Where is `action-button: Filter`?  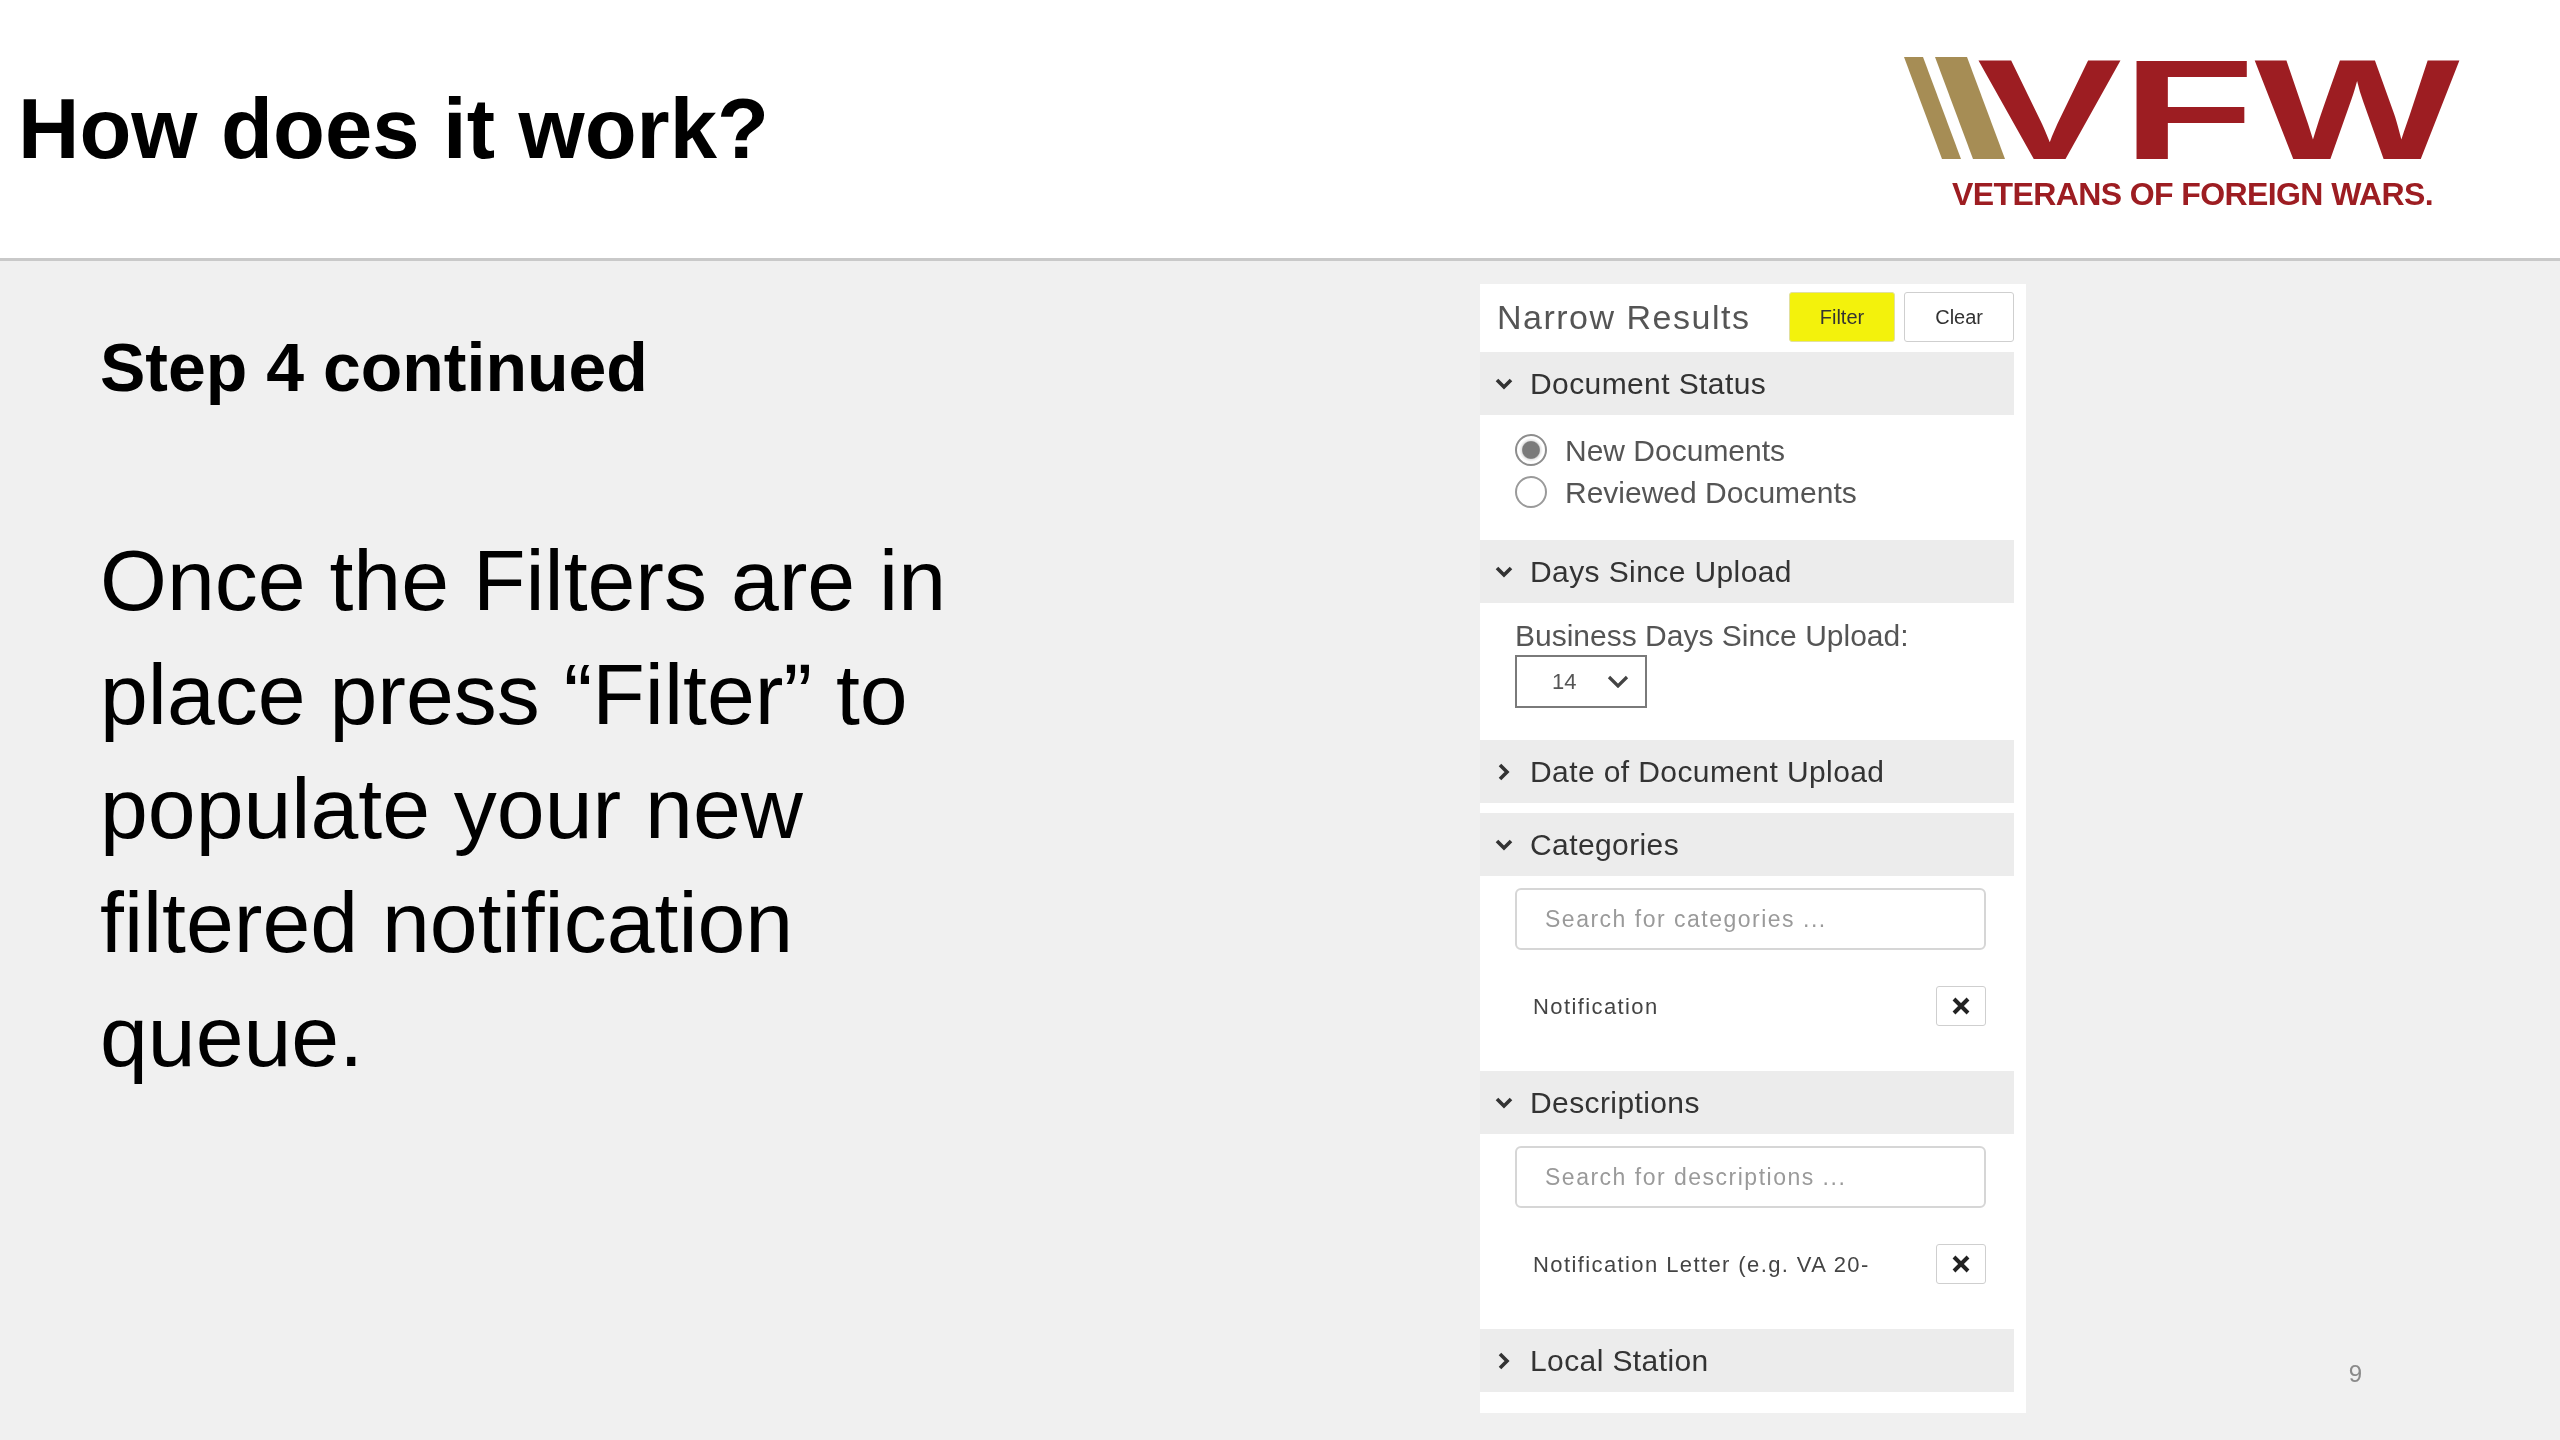 action-button: Filter is located at coordinates (1842, 317).